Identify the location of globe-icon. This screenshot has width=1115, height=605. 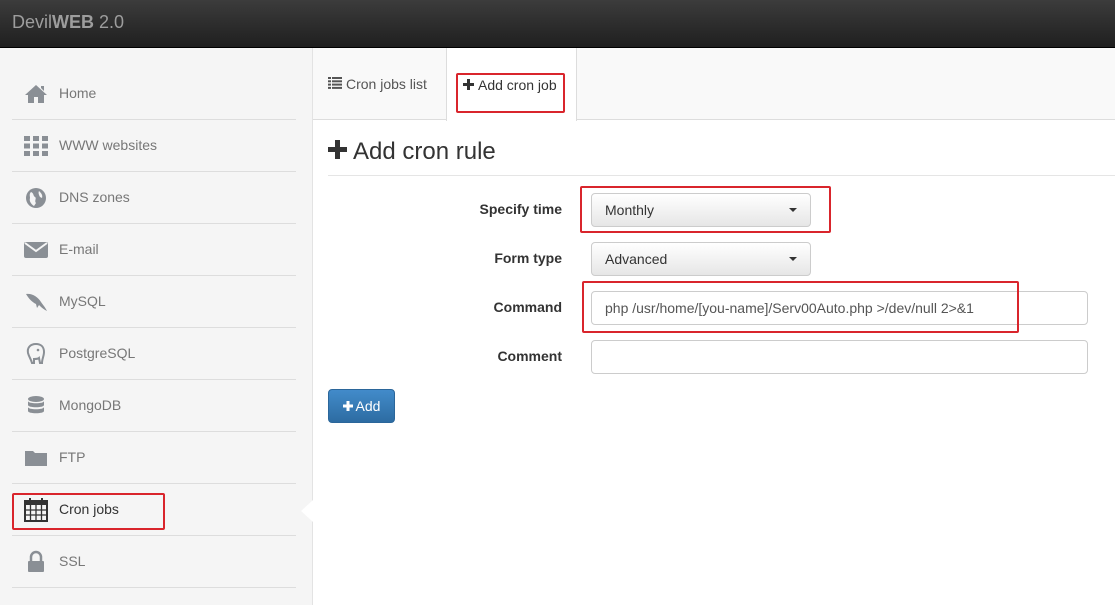
(36, 198).